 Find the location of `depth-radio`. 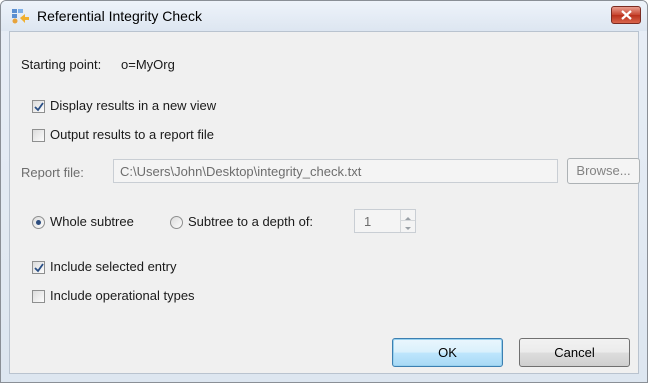

depth-radio is located at coordinates (176, 222).